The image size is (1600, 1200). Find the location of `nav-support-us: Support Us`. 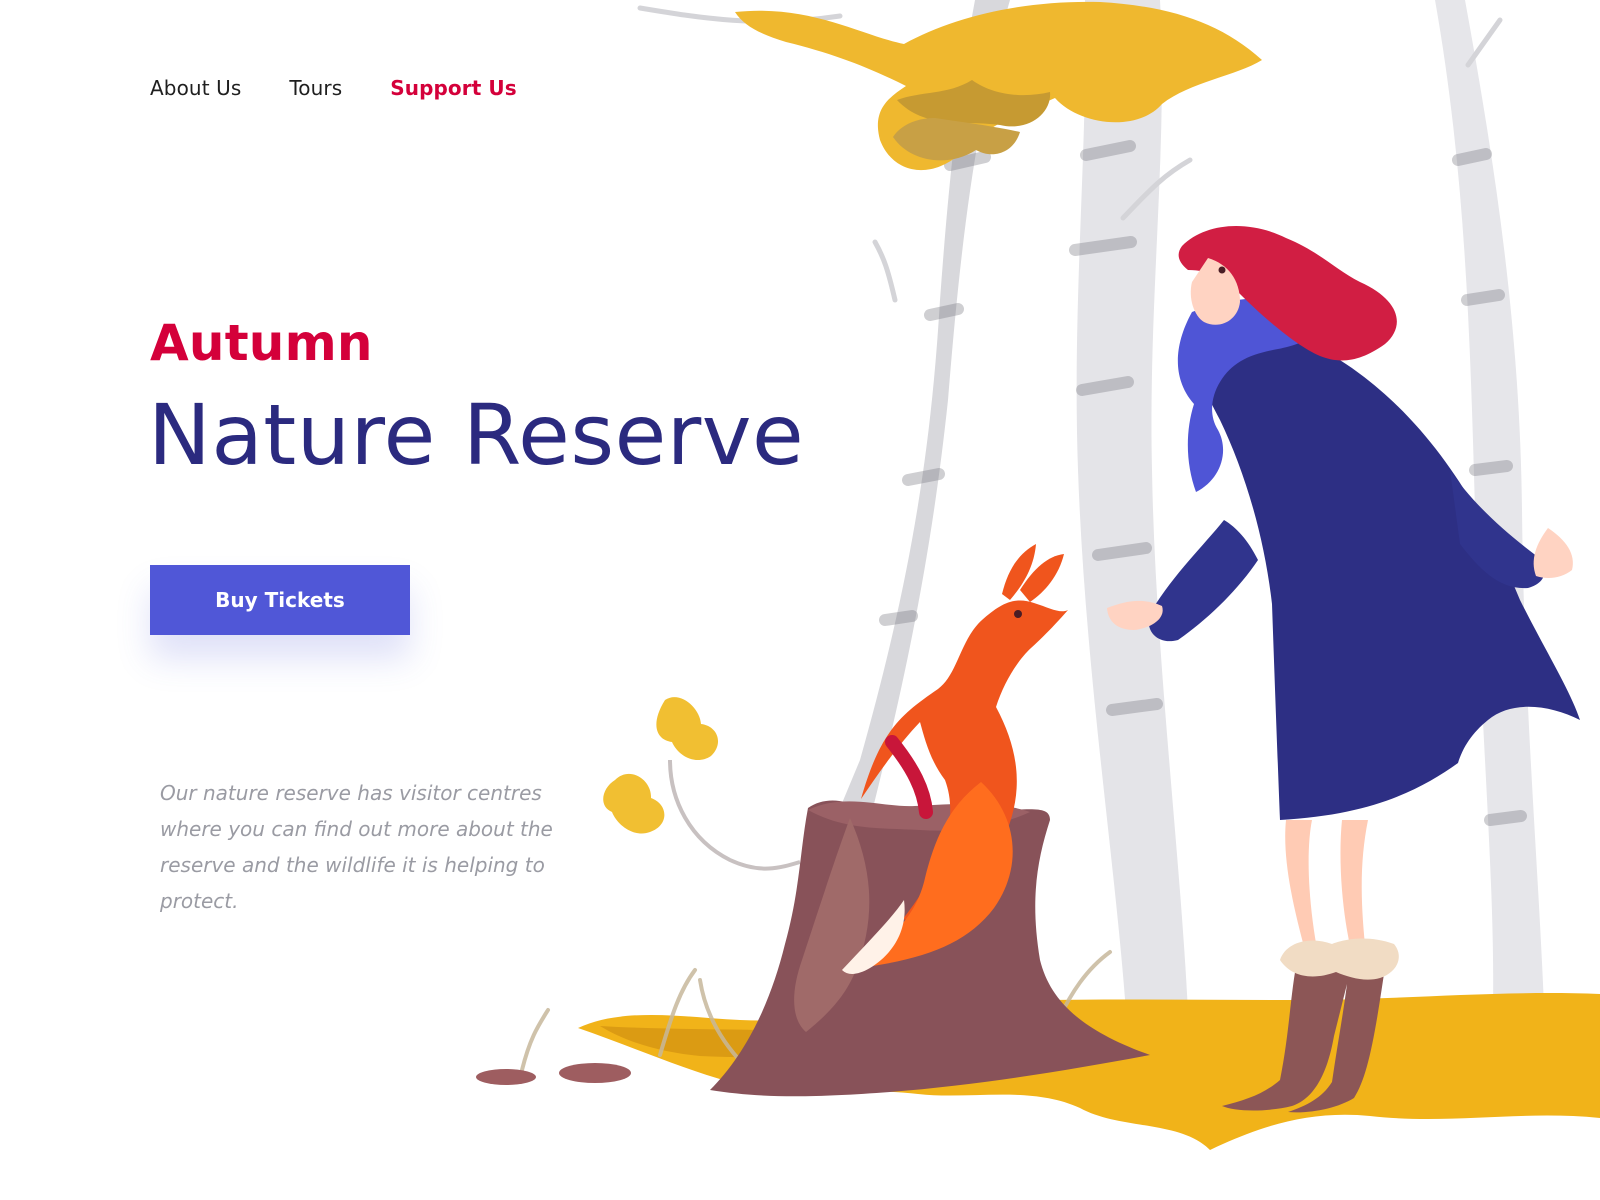

nav-support-us: Support Us is located at coordinates (453, 88).